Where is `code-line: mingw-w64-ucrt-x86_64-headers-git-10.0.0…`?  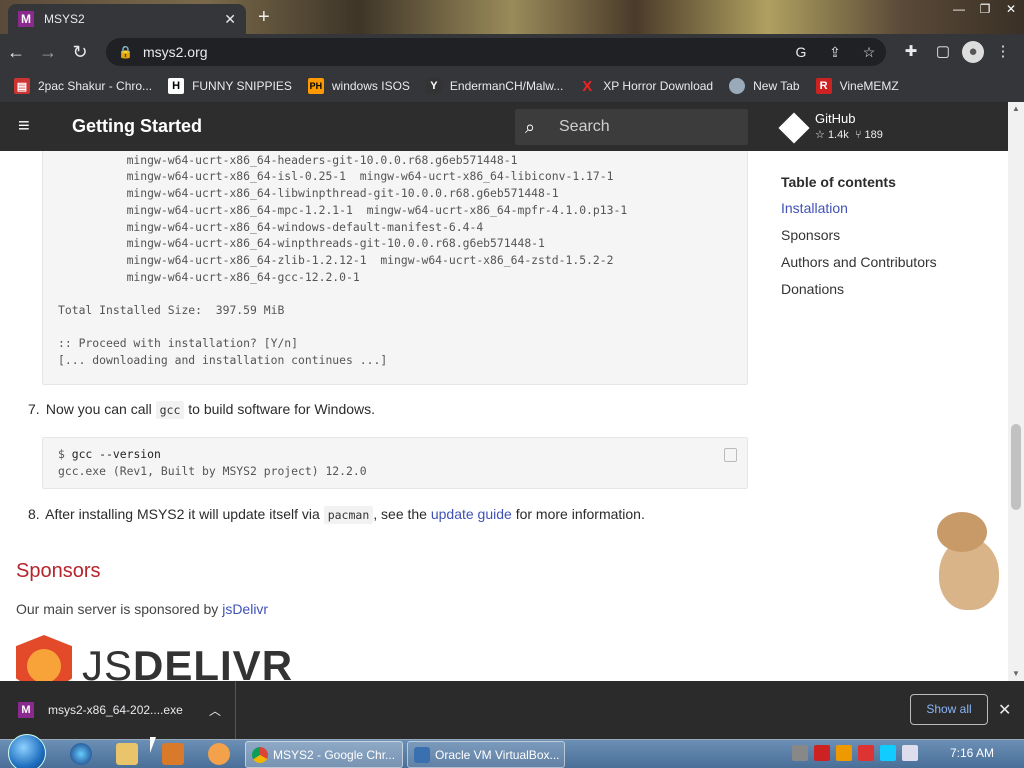 code-line: mingw-w64-ucrt-x86_64-headers-git-10.0.0… is located at coordinates (288, 159).